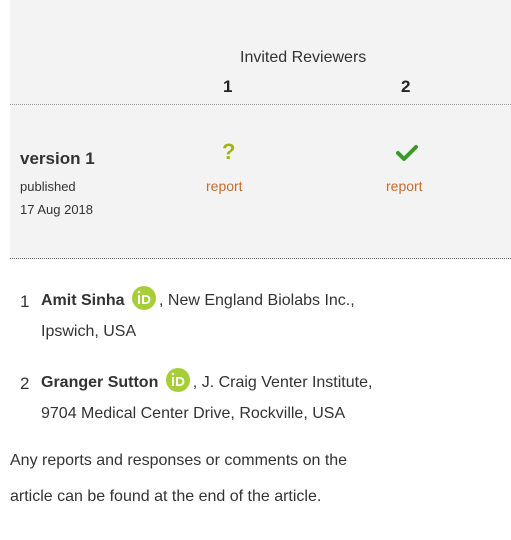 The image size is (511, 540). What do you see at coordinates (407, 155) in the screenshot?
I see `checkmark-icon` at bounding box center [407, 155].